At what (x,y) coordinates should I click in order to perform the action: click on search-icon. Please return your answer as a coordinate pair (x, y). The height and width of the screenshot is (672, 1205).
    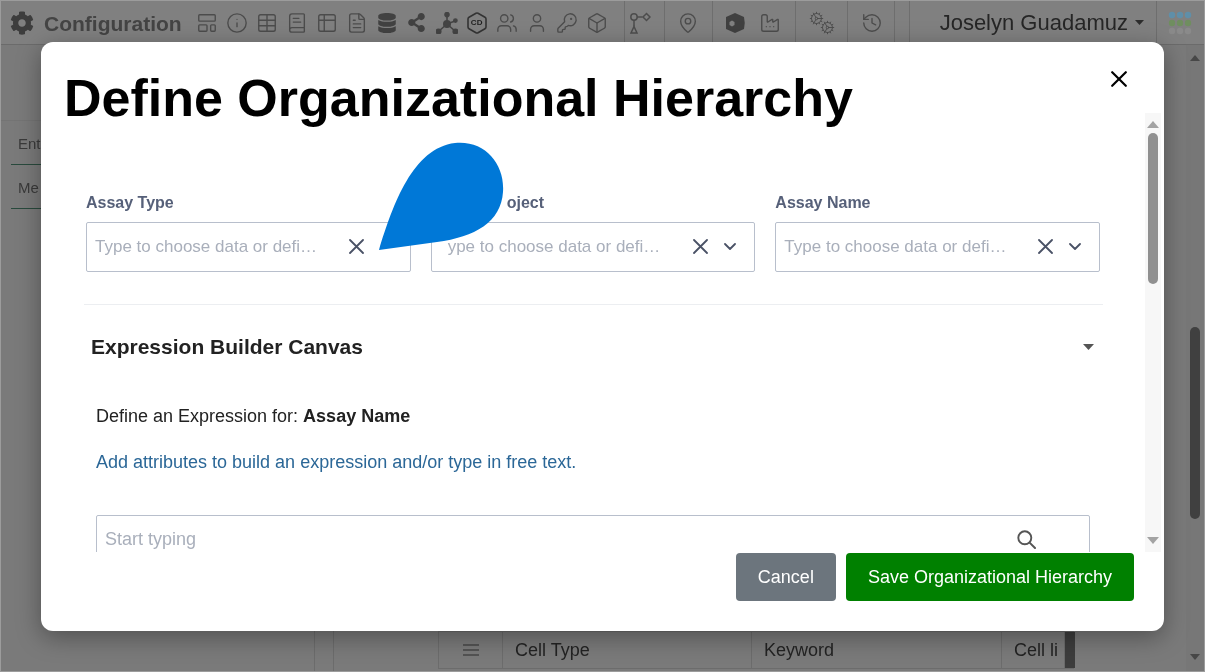
    Looking at the image, I should click on (1026, 540).